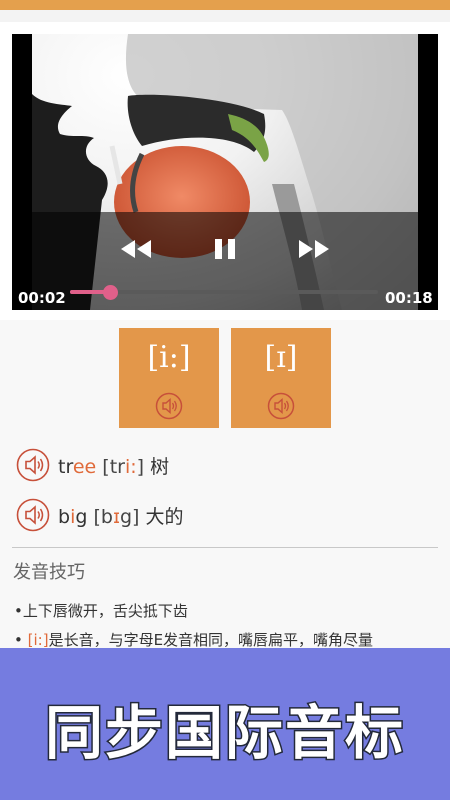  I want to click on rewind-icon, so click(136, 249).